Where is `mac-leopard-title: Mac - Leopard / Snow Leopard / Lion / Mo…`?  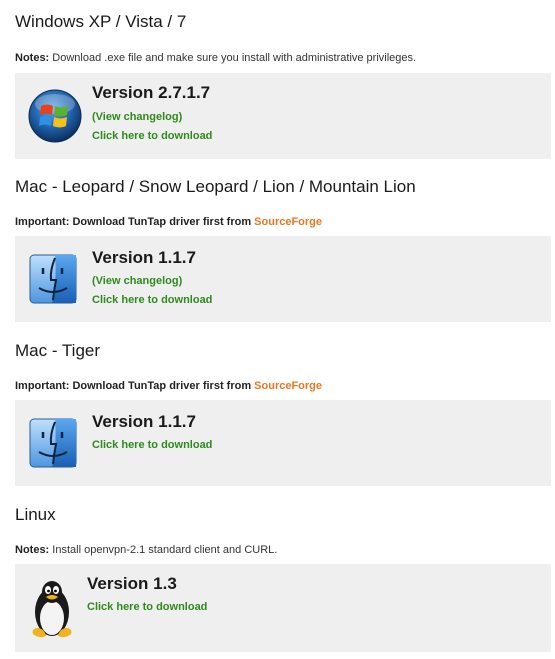 mac-leopard-title: Mac - Leopard / Snow Leopard / Lion / Mo… is located at coordinates (215, 186).